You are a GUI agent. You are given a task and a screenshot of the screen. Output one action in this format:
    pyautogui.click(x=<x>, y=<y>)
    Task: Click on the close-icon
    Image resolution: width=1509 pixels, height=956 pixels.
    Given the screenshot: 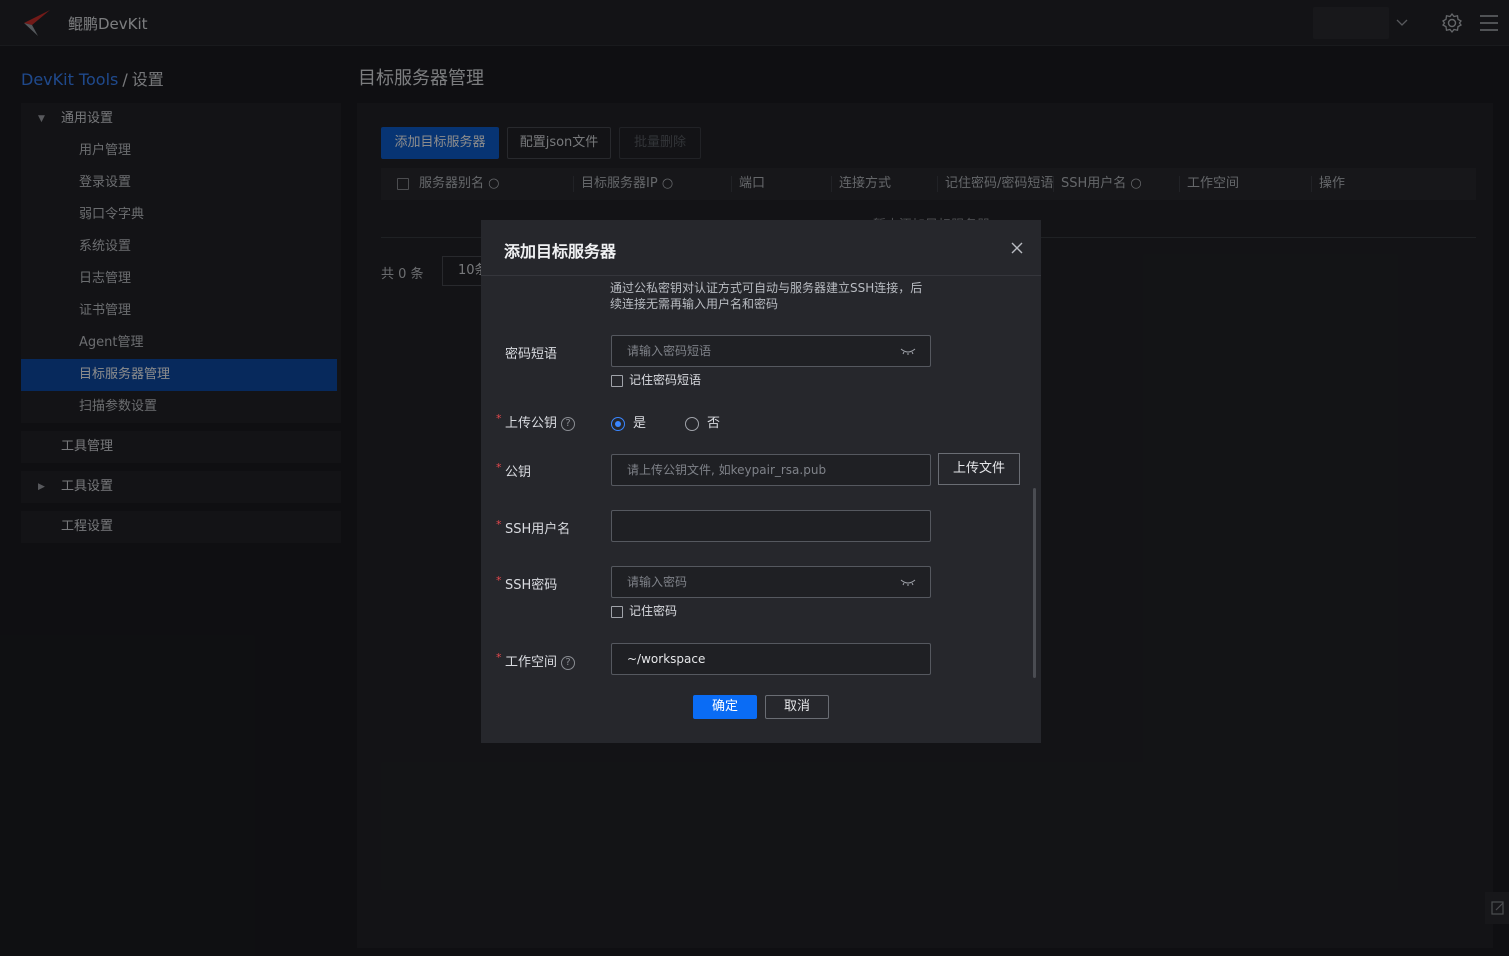 What is the action you would take?
    pyautogui.click(x=1017, y=248)
    